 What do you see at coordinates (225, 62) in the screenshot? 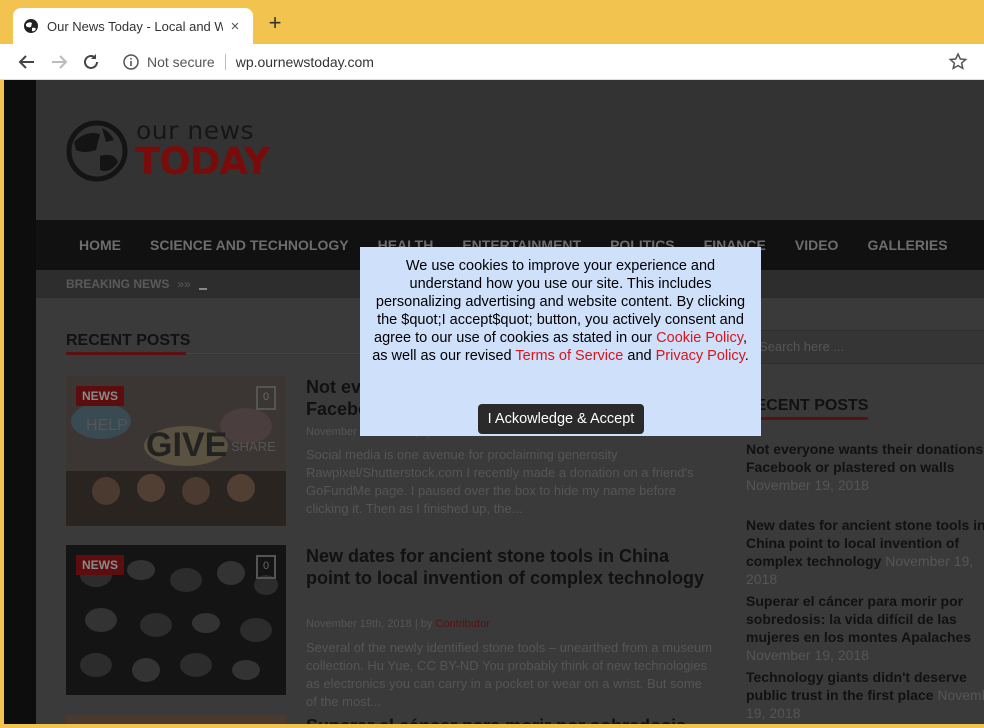
I see `omnibox-separator` at bounding box center [225, 62].